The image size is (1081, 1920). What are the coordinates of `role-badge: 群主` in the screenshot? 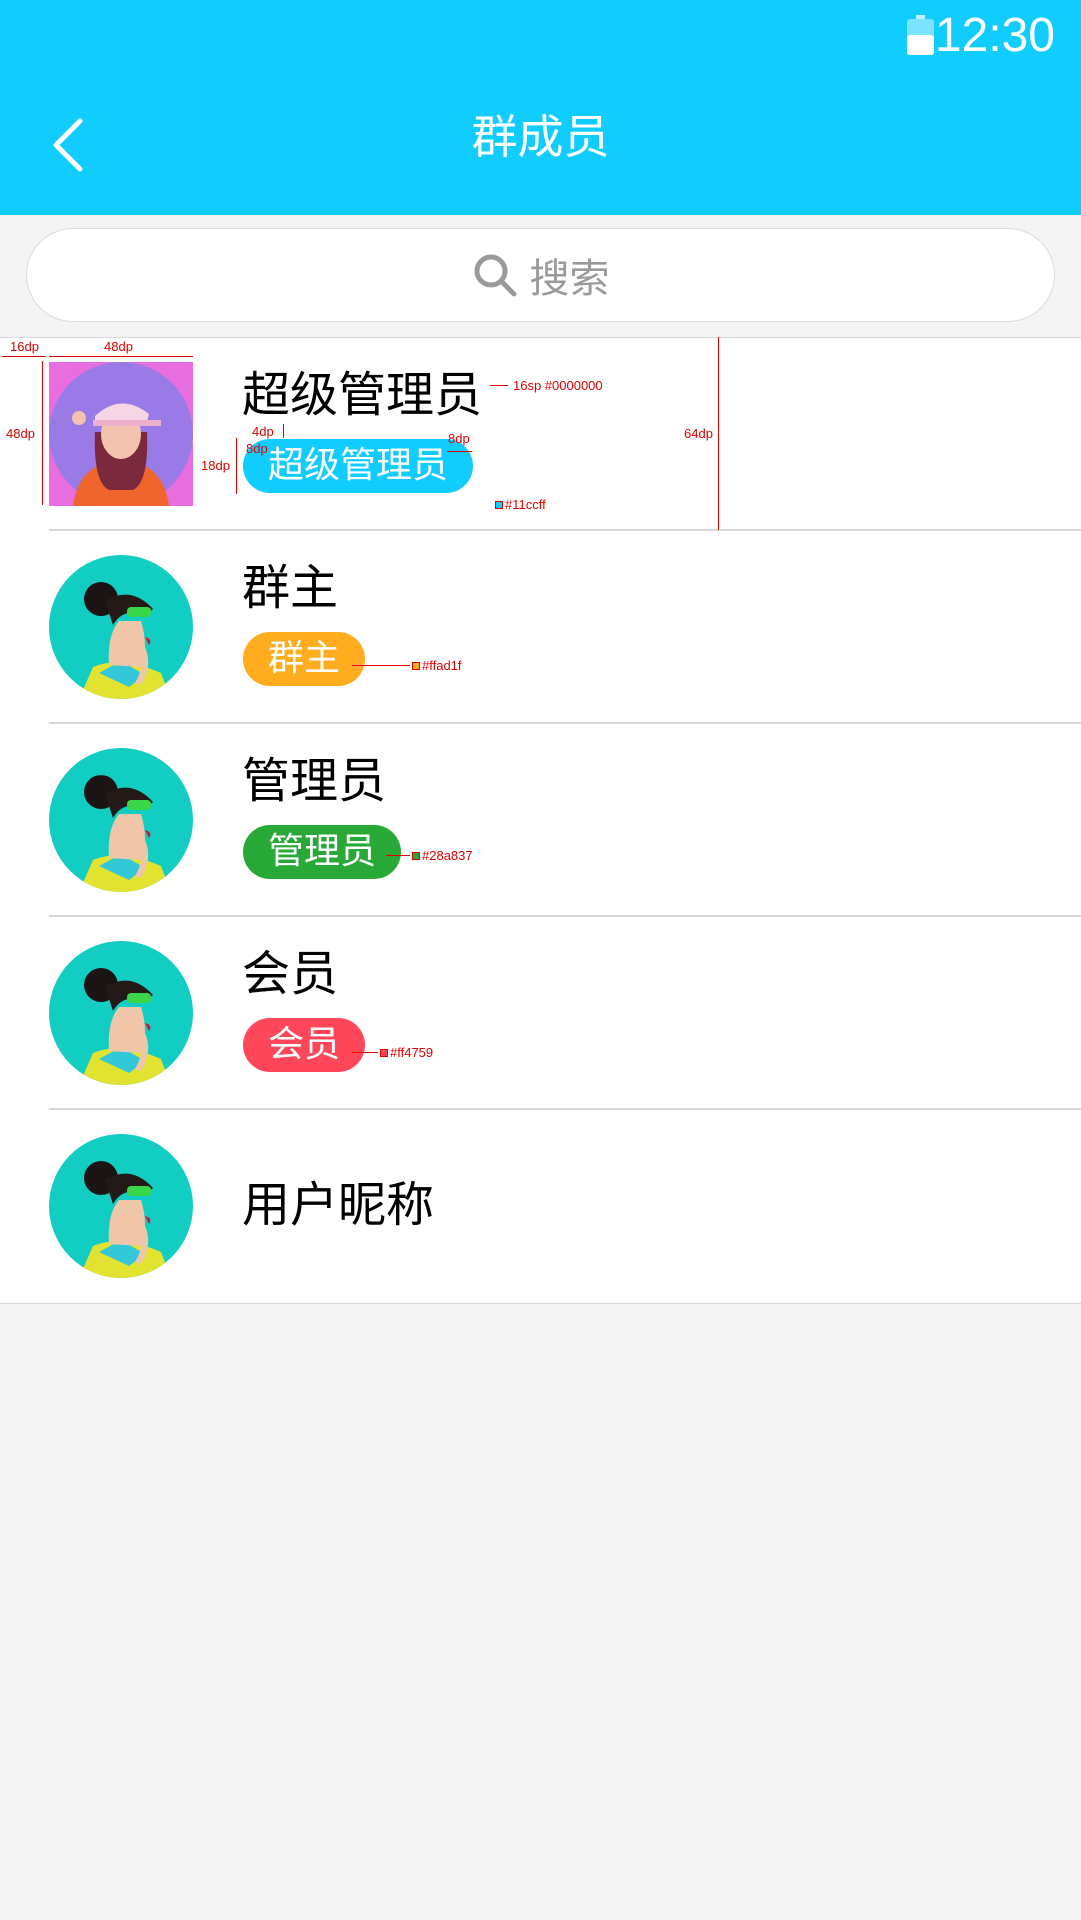 It's located at (304, 659).